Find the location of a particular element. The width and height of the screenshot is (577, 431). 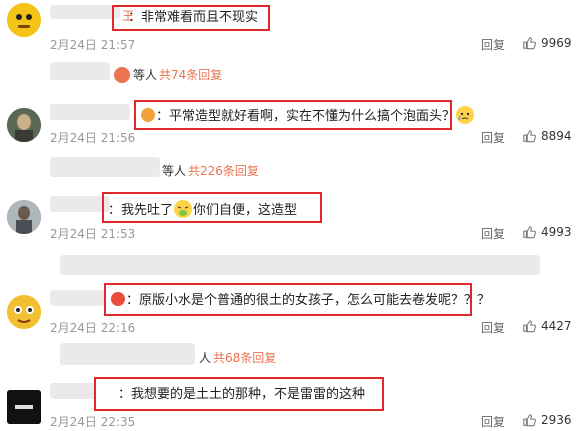

like-button: 4993 is located at coordinates (547, 232).